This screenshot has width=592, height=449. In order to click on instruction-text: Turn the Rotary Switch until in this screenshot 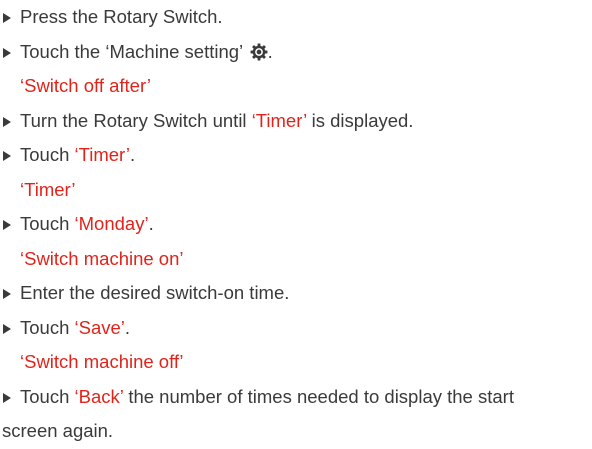, I will do `click(136, 120)`.